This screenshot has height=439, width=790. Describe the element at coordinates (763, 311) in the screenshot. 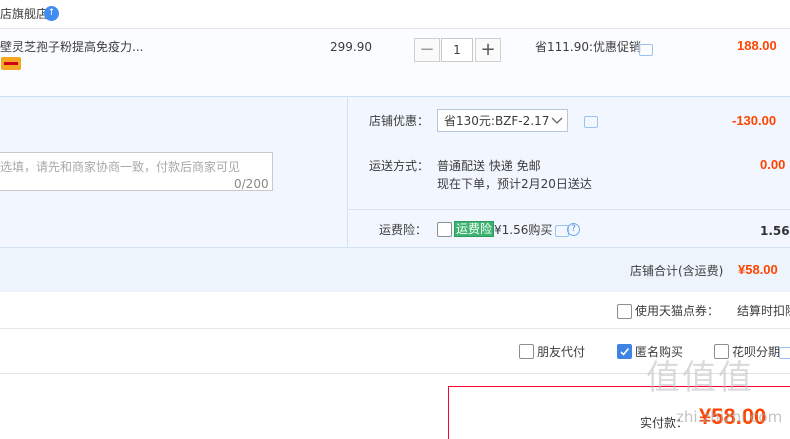

I see `tmall-points-note: 结算时扣除` at that location.